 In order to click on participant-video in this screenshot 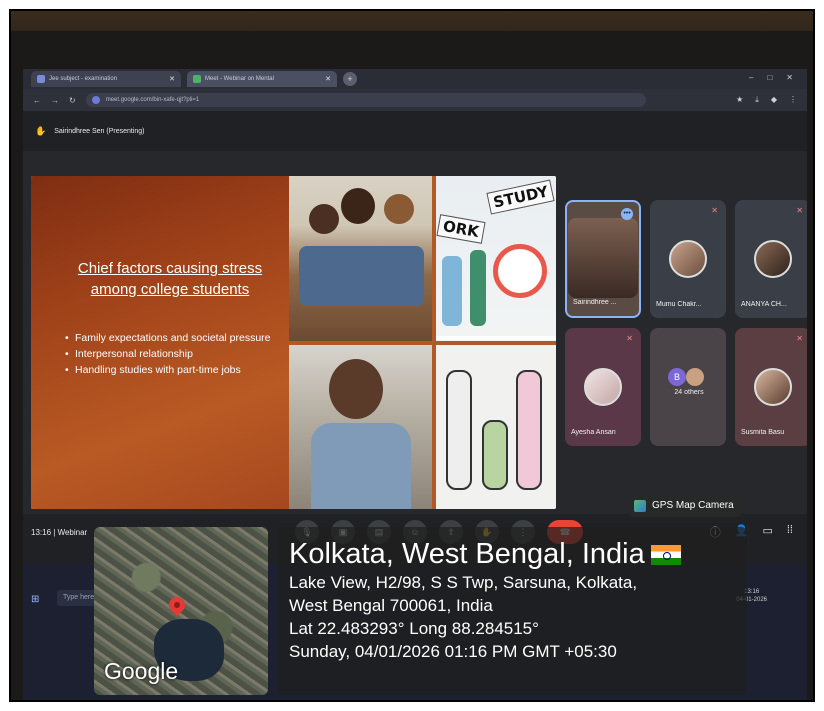, I will do `click(603, 258)`.